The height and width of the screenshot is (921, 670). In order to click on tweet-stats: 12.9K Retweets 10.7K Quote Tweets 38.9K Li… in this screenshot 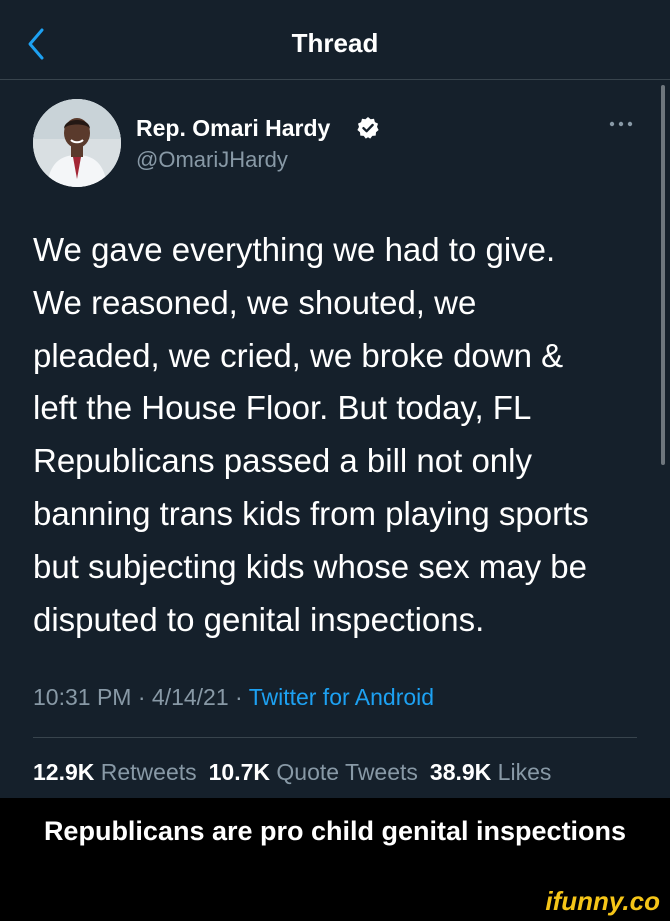, I will do `click(292, 772)`.